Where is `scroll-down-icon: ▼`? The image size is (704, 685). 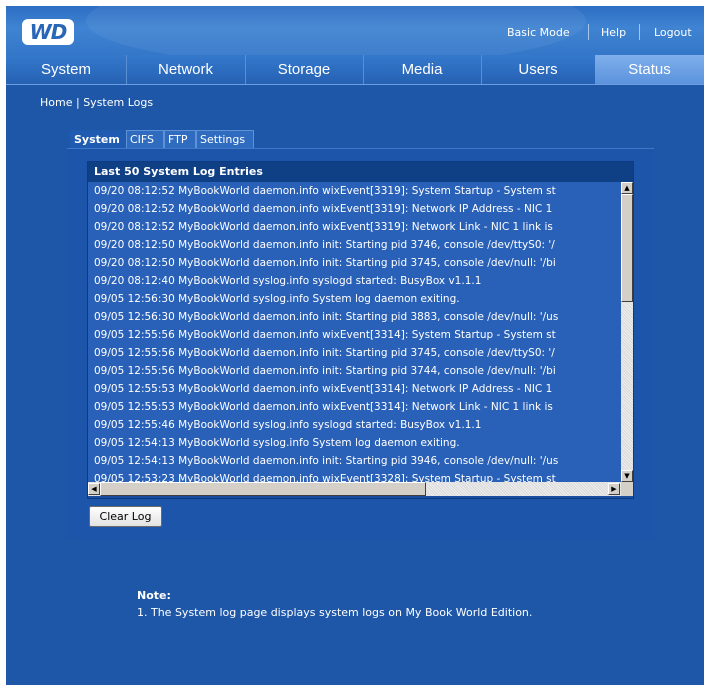 scroll-down-icon: ▼ is located at coordinates (627, 476).